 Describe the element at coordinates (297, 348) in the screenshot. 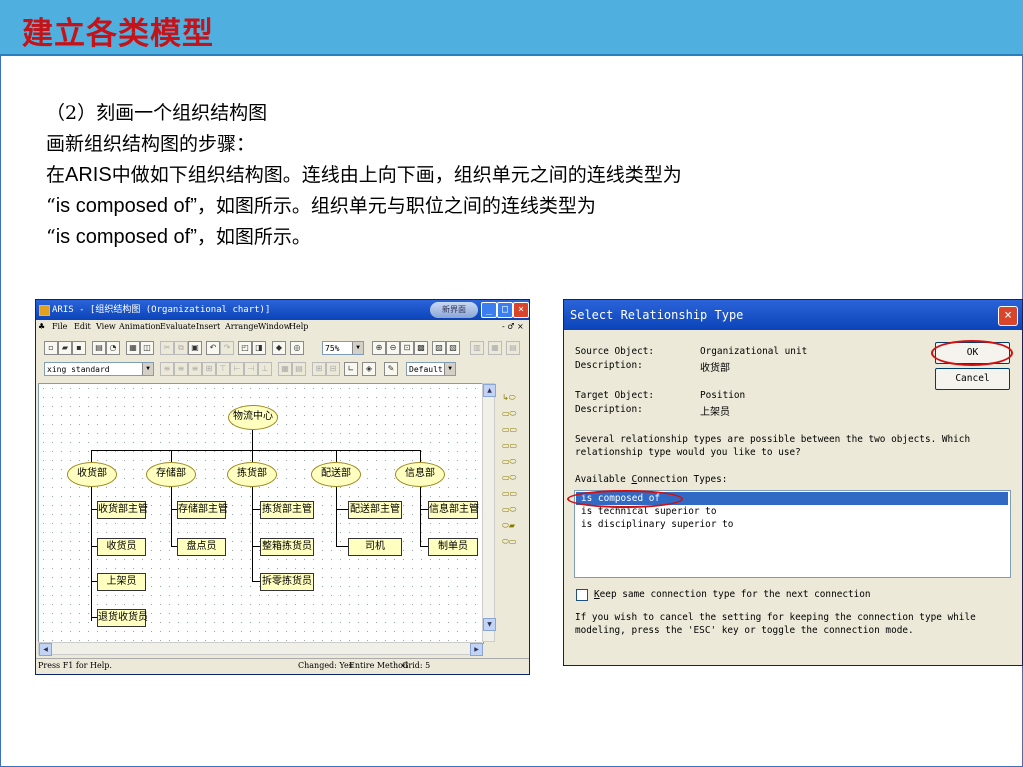

I see `lightbulb-icon: ◎` at that location.